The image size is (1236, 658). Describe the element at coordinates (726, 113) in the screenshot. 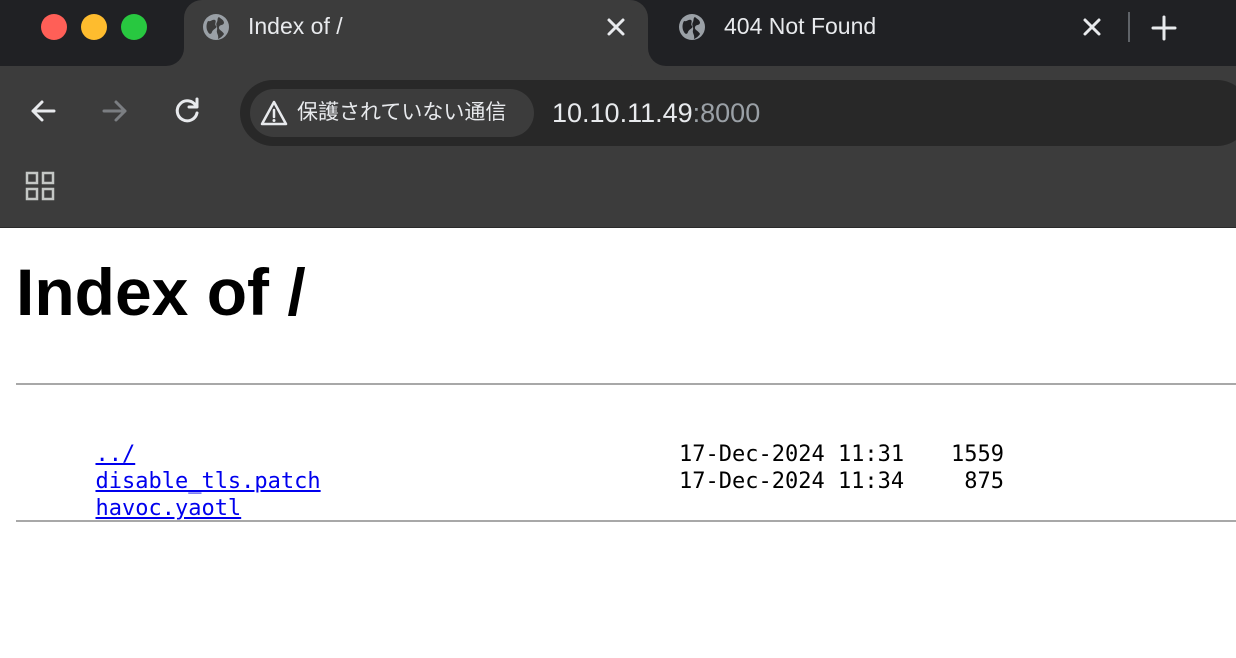

I see `url-port: :8000` at that location.